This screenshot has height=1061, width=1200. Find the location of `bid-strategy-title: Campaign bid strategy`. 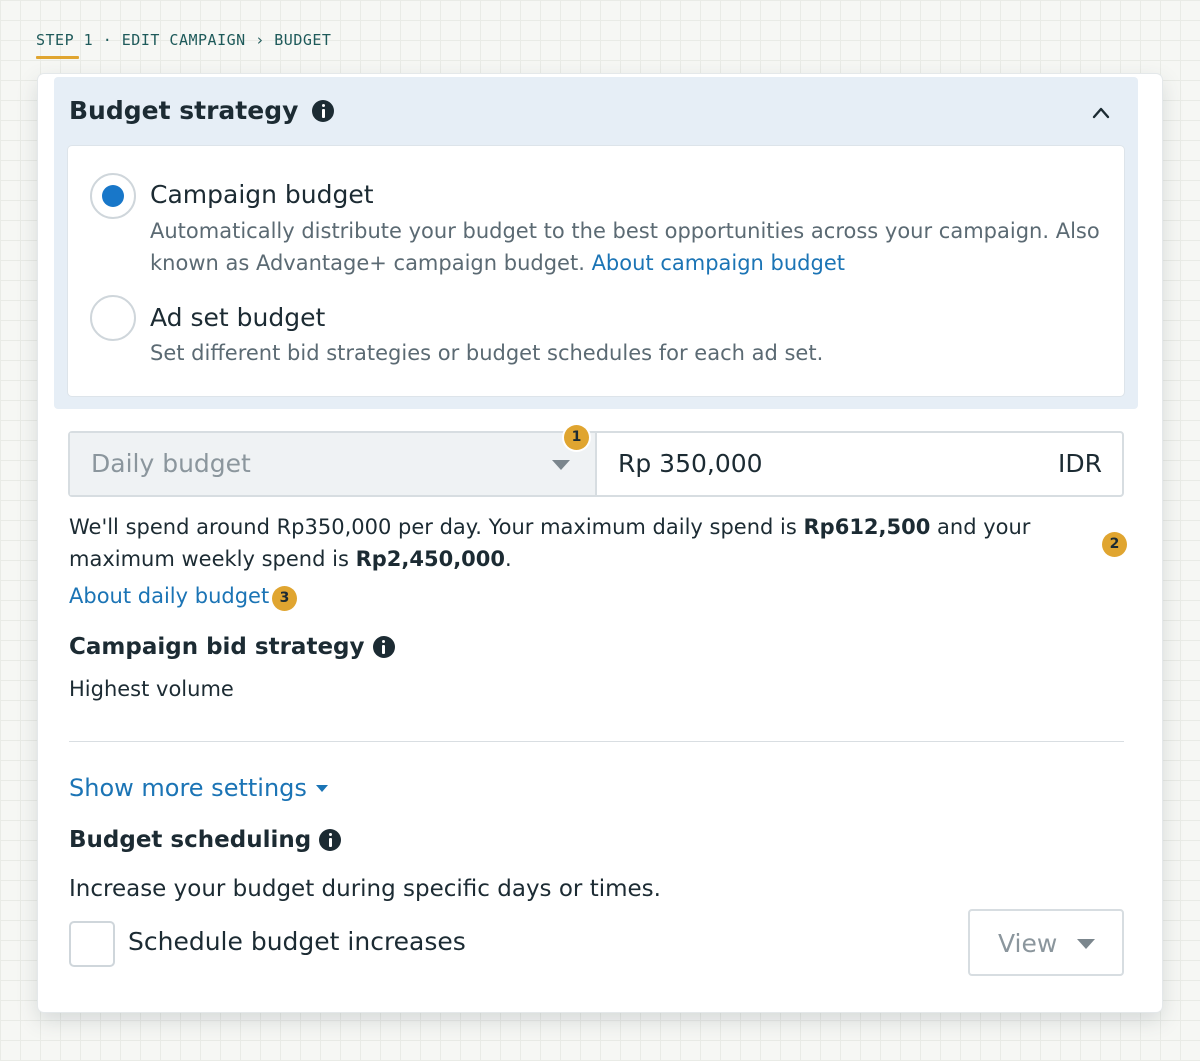

bid-strategy-title: Campaign bid strategy is located at coordinates (232, 647).